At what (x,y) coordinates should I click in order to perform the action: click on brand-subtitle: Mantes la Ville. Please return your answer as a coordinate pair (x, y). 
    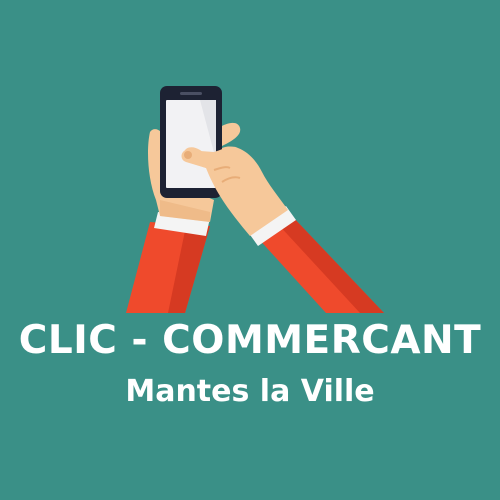
    Looking at the image, I should click on (250, 391).